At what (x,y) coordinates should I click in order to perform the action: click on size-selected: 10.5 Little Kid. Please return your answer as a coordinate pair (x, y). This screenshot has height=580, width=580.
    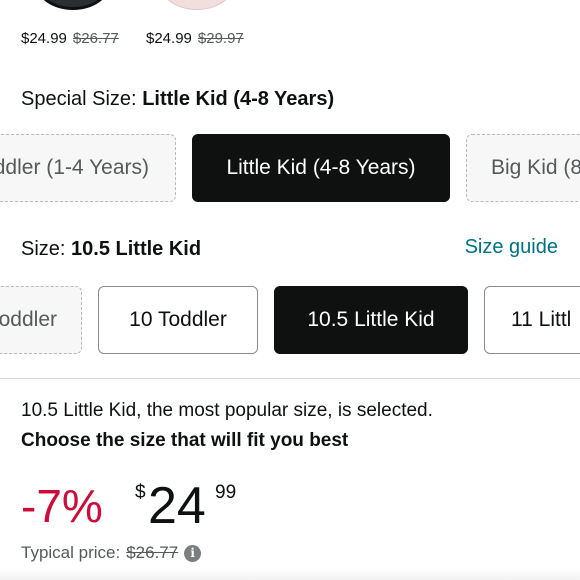
    Looking at the image, I should click on (136, 249).